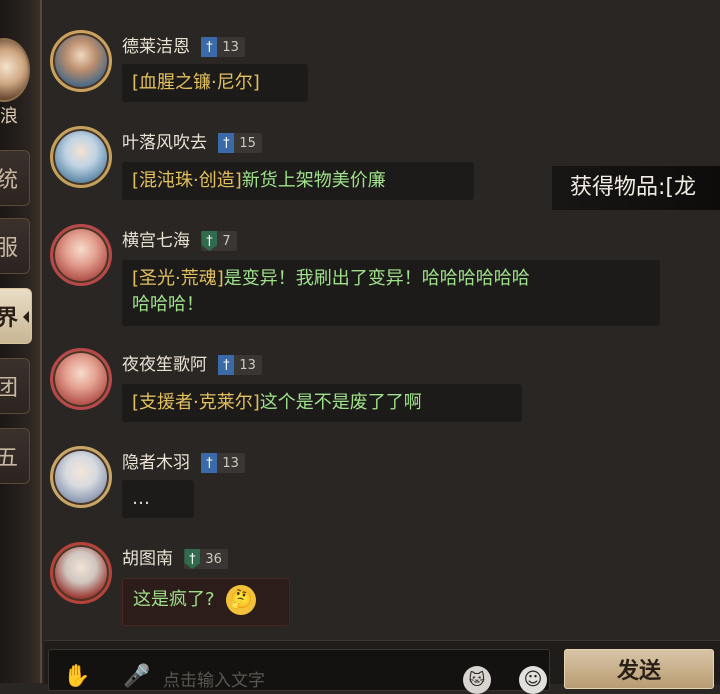 This screenshot has width=720, height=694. What do you see at coordinates (15, 246) in the screenshot?
I see `tab-server: 服` at bounding box center [15, 246].